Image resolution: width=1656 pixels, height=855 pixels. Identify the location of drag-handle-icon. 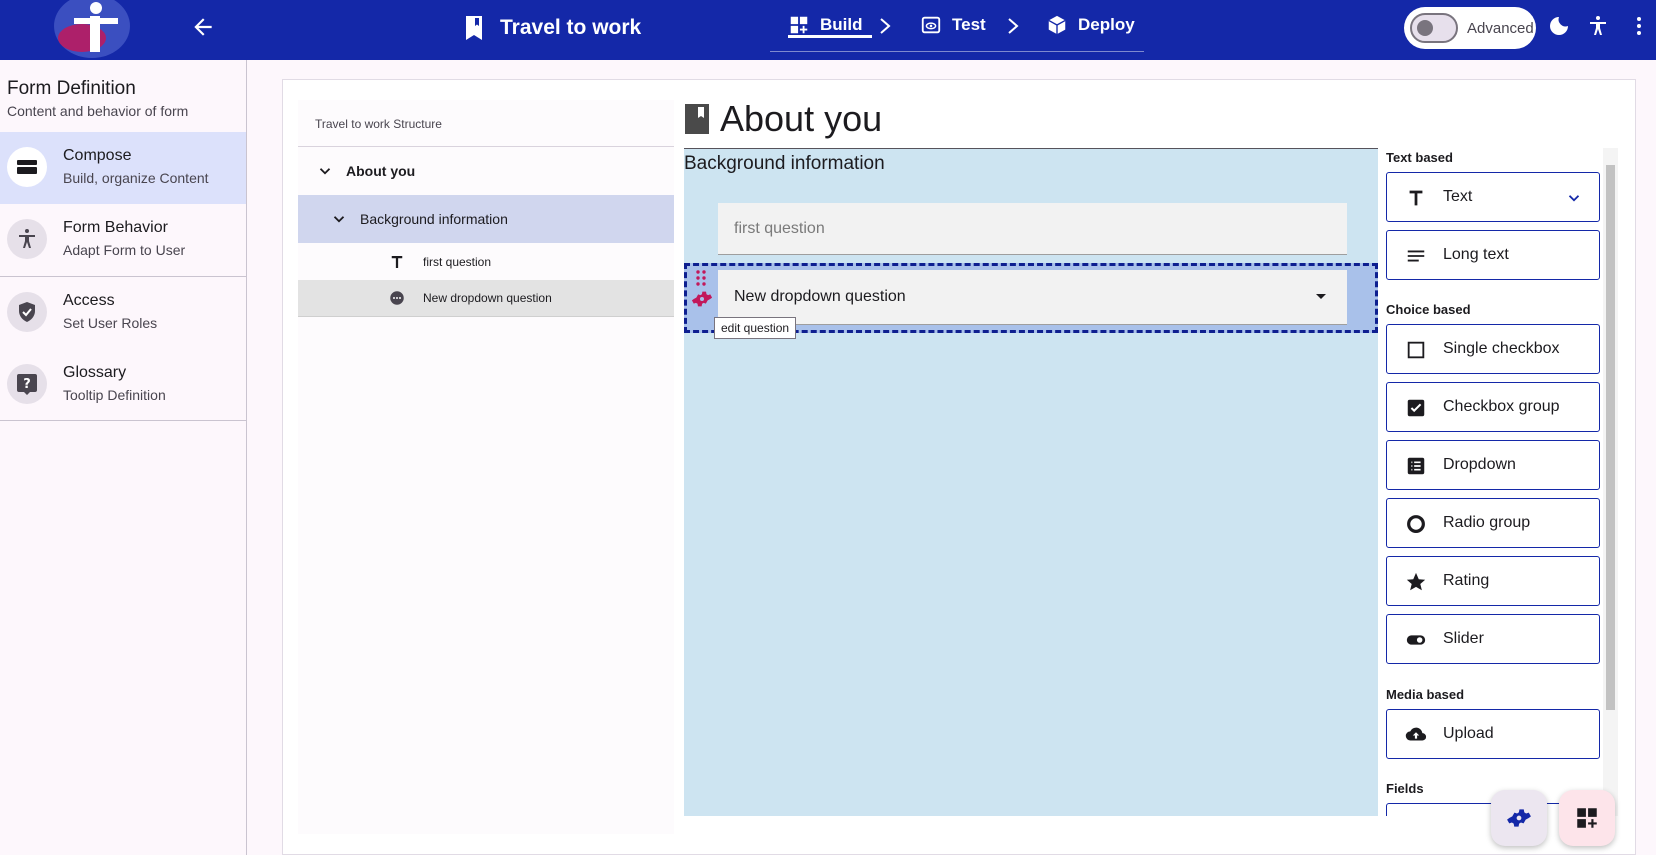
(701, 279).